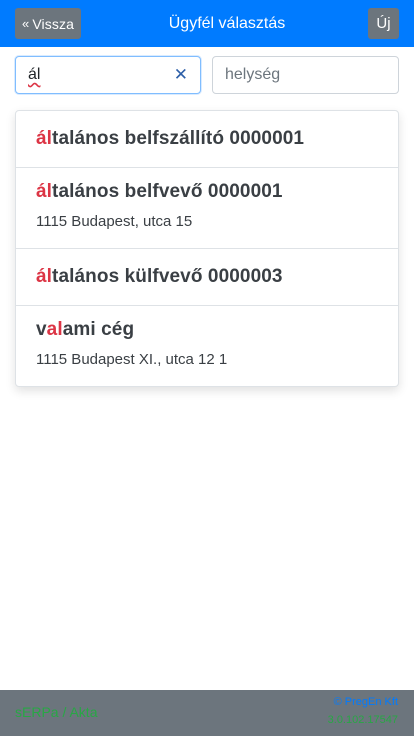 This screenshot has width=414, height=736. What do you see at coordinates (132, 359) in the screenshot?
I see `customer-address: 1115 Budapest XI., utca 12 1` at bounding box center [132, 359].